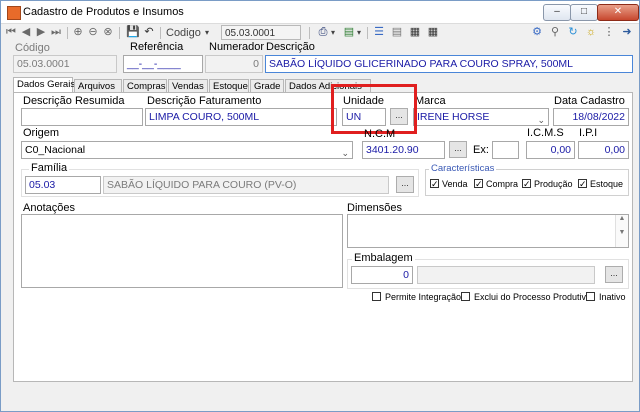  What do you see at coordinates (433, 32) in the screenshot?
I see `filter-icon: ▦` at bounding box center [433, 32].